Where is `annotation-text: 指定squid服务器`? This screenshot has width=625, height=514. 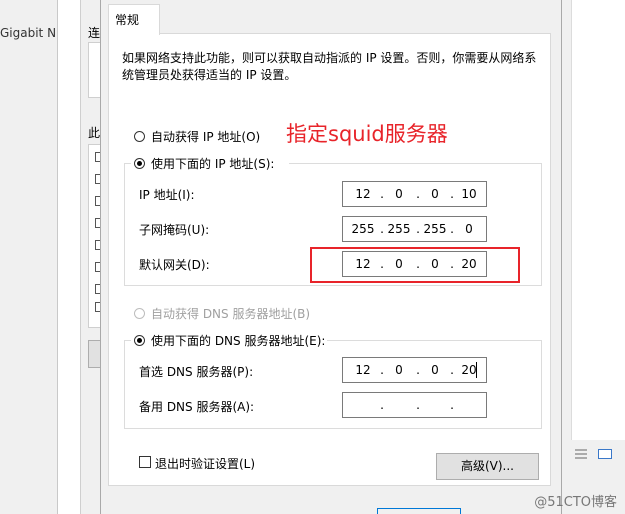 annotation-text: 指定squid服务器 is located at coordinates (367, 134).